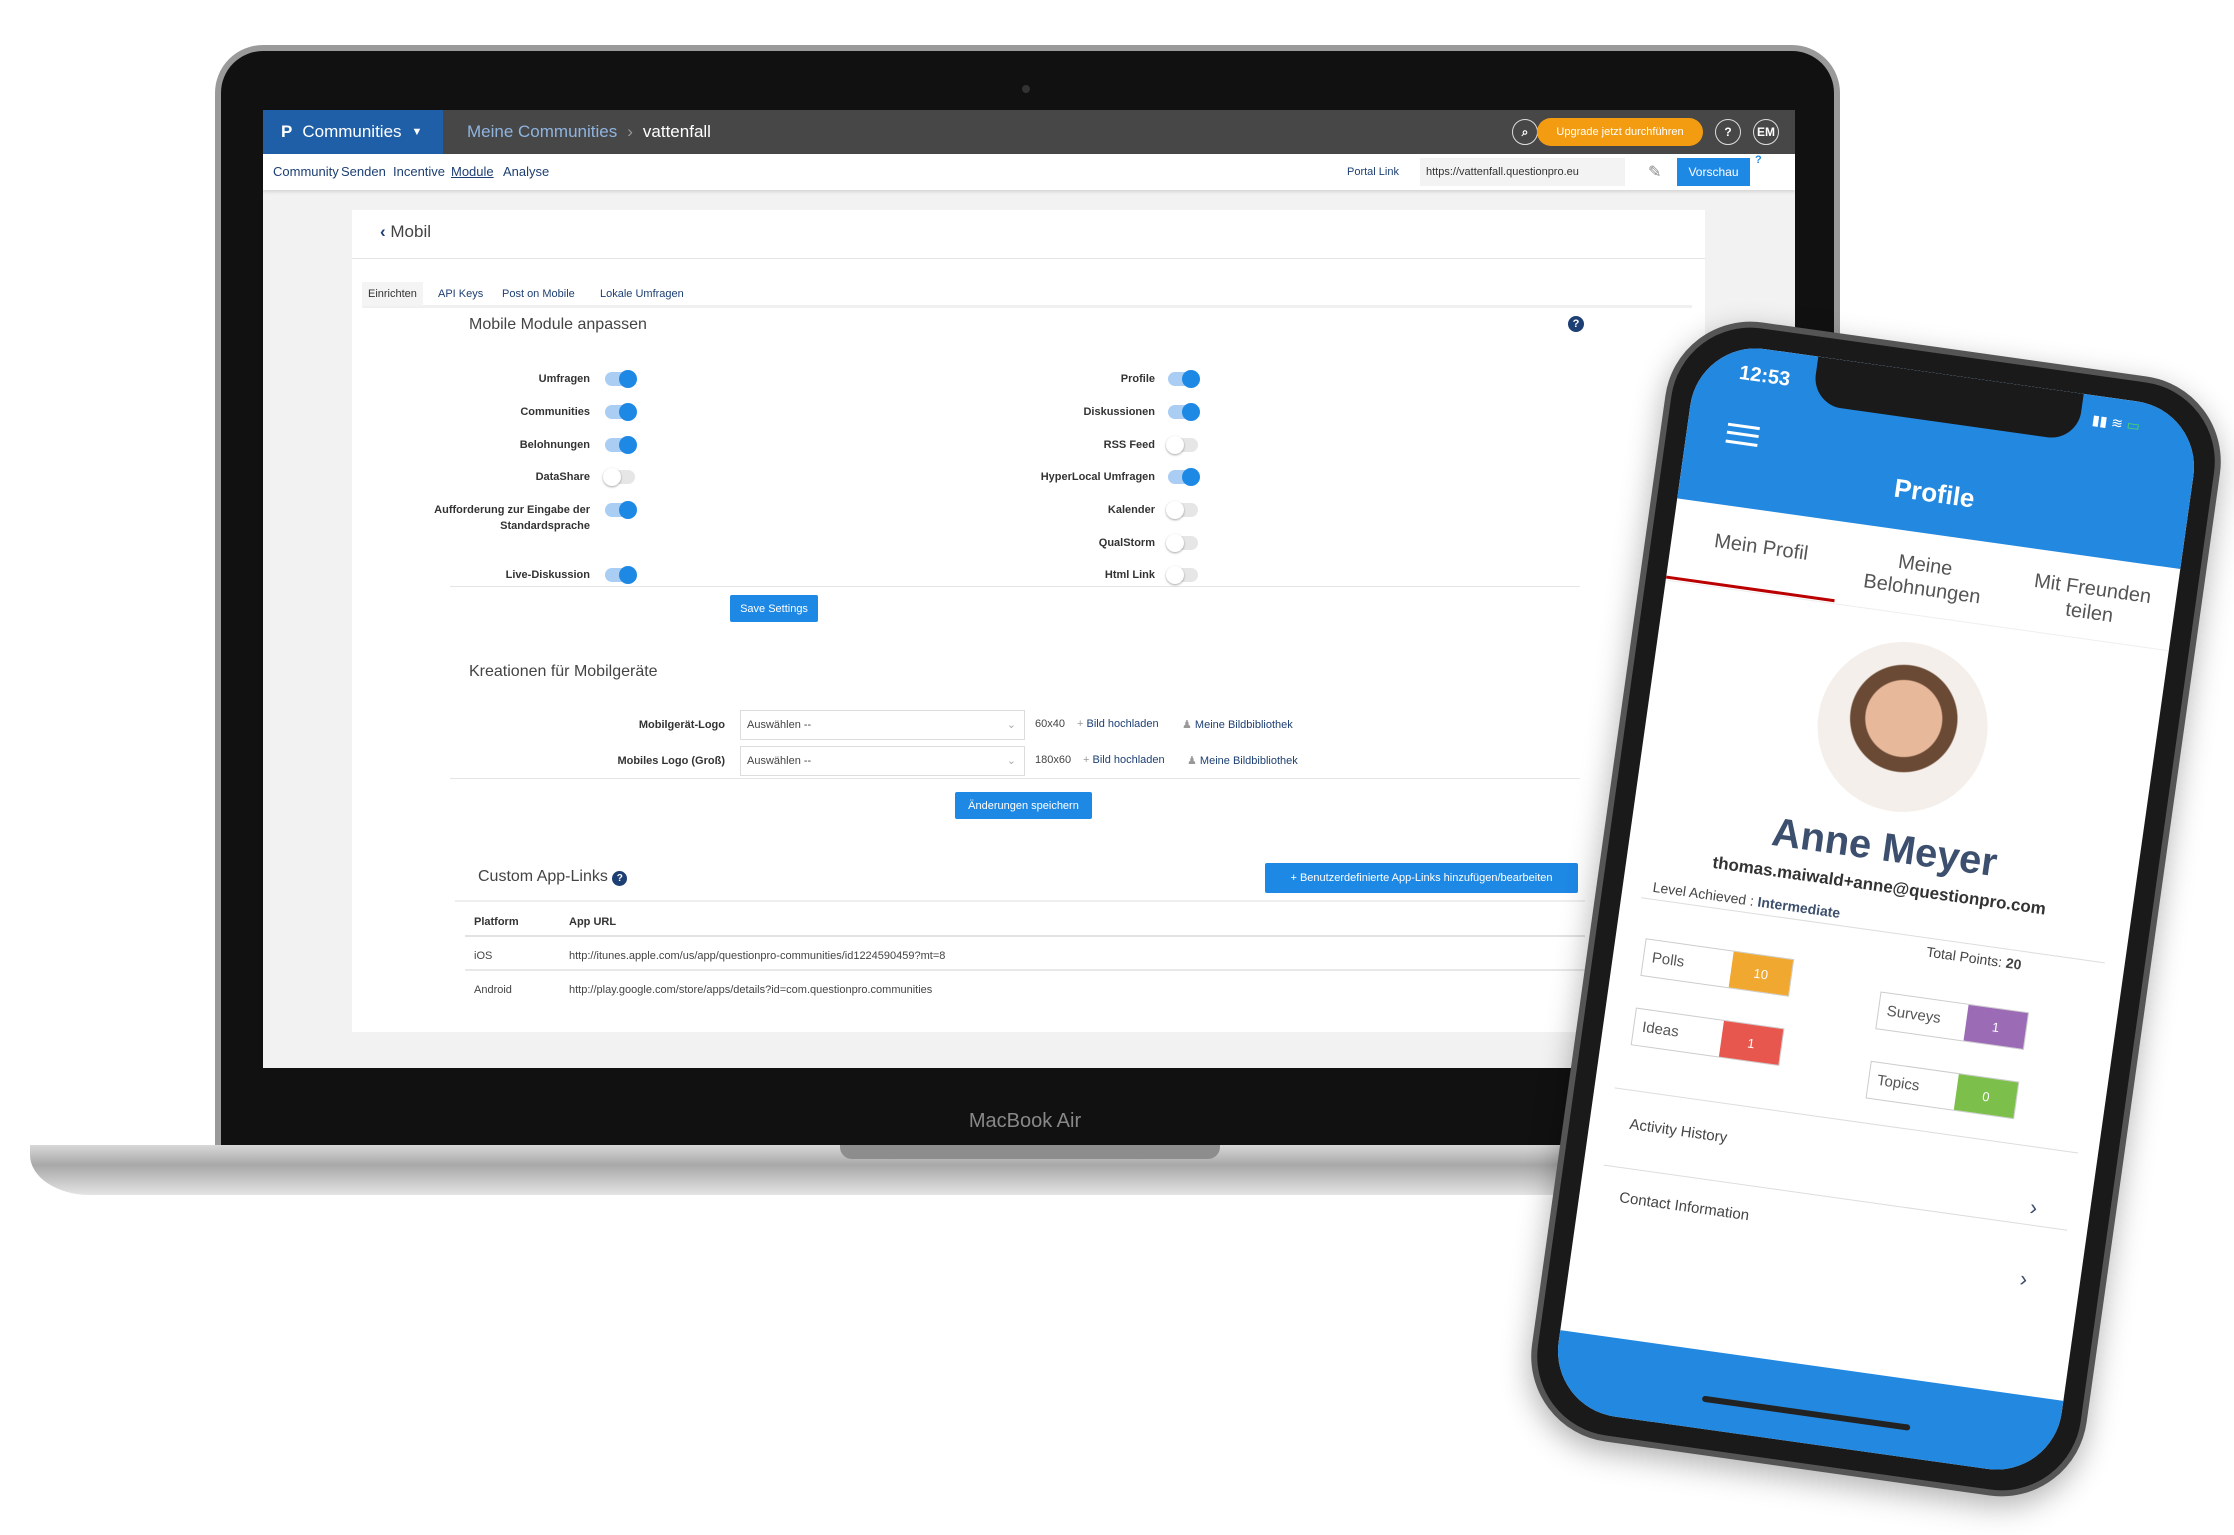 This screenshot has height=1535, width=2234. Describe the element at coordinates (1942, 1090) in the screenshot. I see `stat-box: Topics 0` at that location.